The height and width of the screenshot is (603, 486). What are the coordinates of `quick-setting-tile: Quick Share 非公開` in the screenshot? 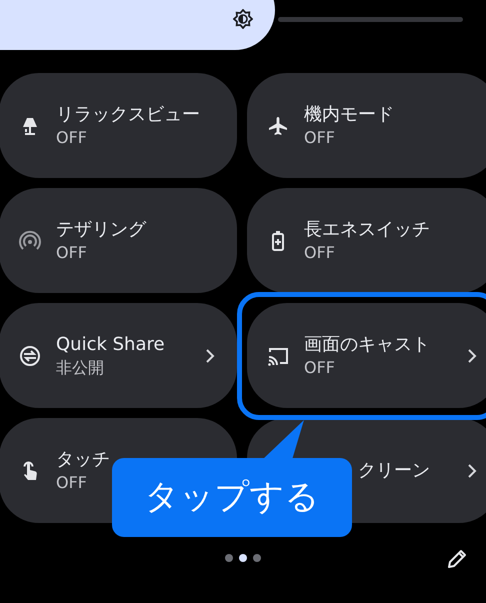 It's located at (118, 355).